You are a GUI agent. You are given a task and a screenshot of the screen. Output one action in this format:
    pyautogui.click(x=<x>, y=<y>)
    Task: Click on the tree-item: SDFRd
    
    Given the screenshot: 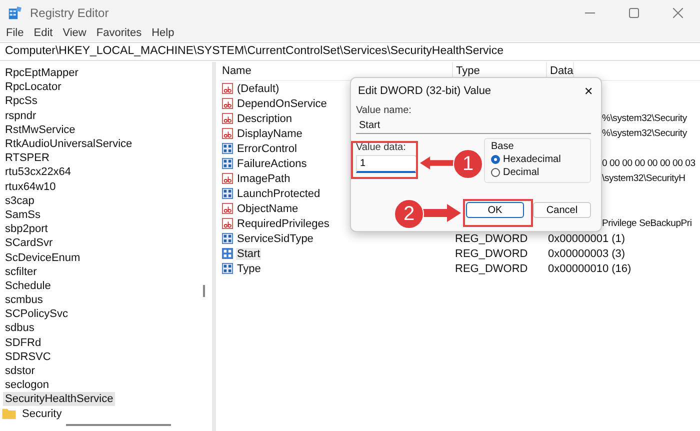 What is the action you would take?
    pyautogui.click(x=23, y=343)
    